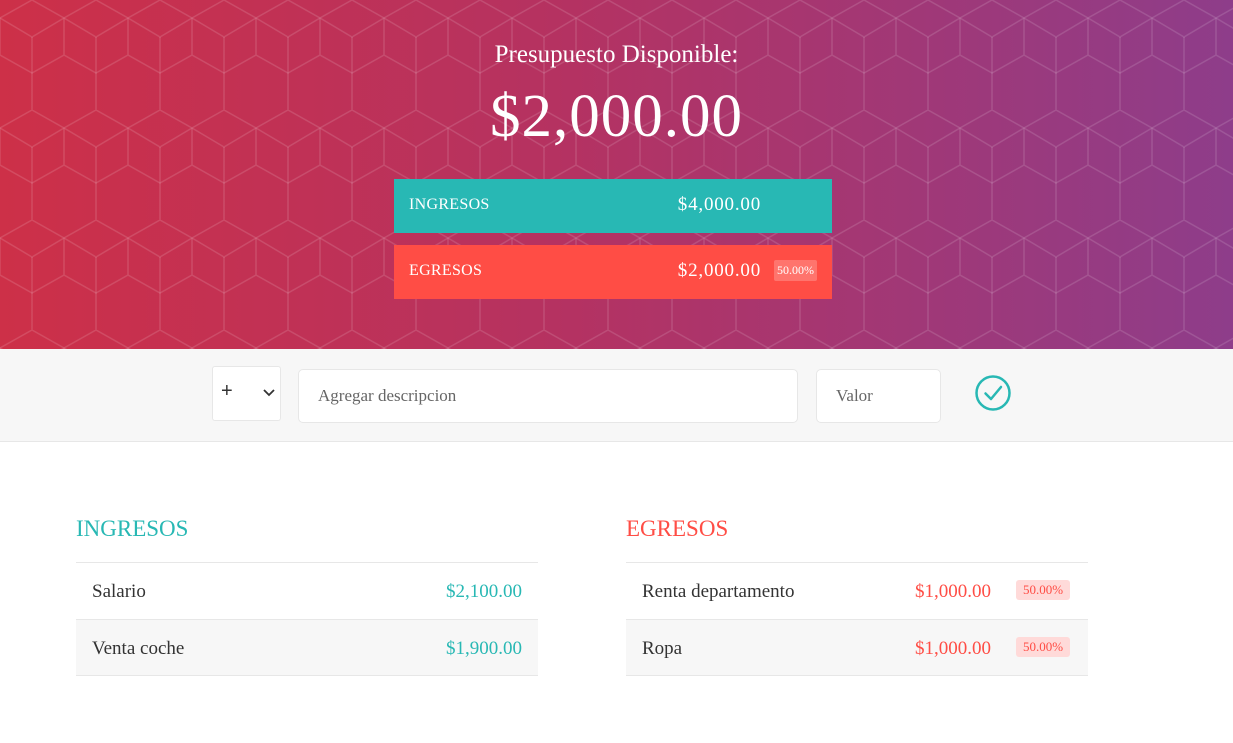  I want to click on add-item-bar: +, so click(616, 395).